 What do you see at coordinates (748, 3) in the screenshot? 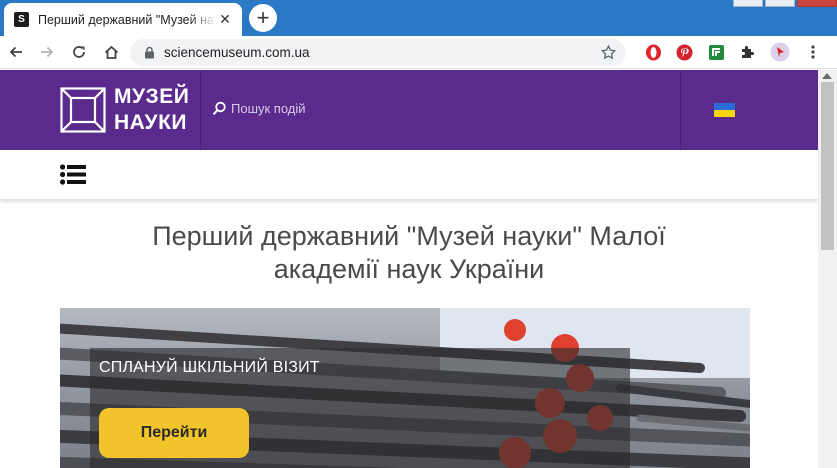
I see `window-minimize-button` at bounding box center [748, 3].